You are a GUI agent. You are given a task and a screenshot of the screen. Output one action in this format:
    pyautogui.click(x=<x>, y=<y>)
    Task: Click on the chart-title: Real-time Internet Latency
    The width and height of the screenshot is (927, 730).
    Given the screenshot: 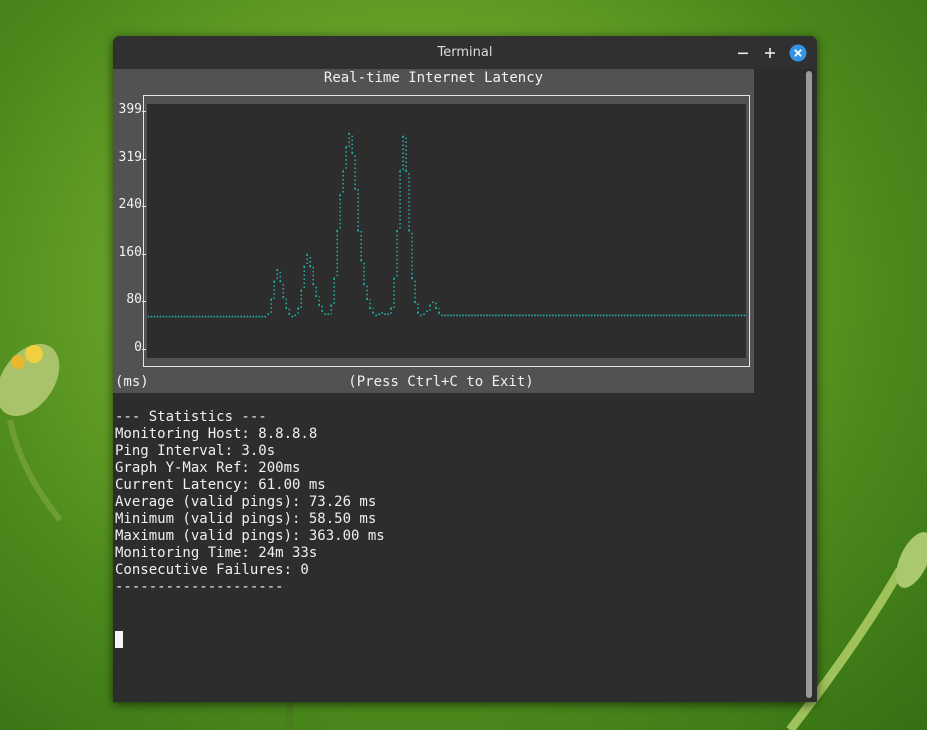 What is the action you would take?
    pyautogui.click(x=433, y=78)
    